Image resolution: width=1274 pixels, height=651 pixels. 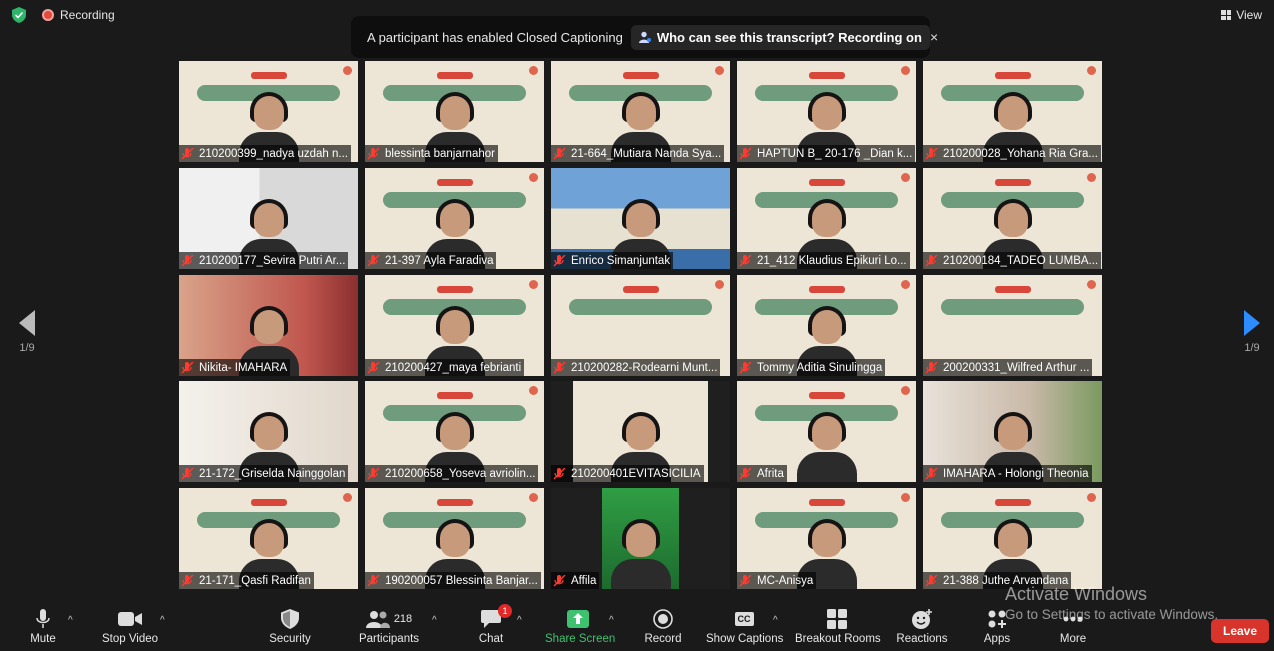 What do you see at coordinates (640, 218) in the screenshot?
I see `participant-tile: Enrico Simanjuntak` at bounding box center [640, 218].